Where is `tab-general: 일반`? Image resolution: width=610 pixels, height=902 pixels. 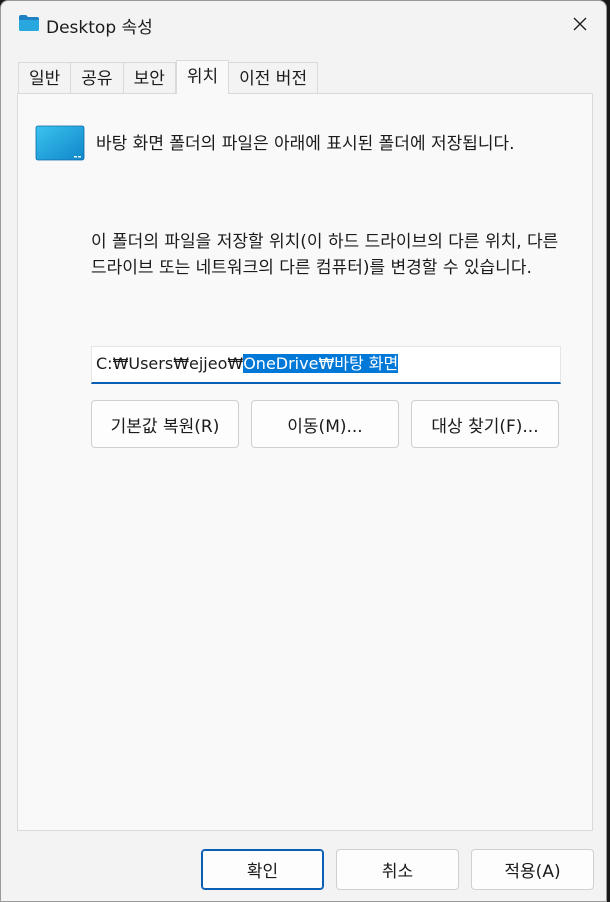 tab-general: 일반 is located at coordinates (45, 78).